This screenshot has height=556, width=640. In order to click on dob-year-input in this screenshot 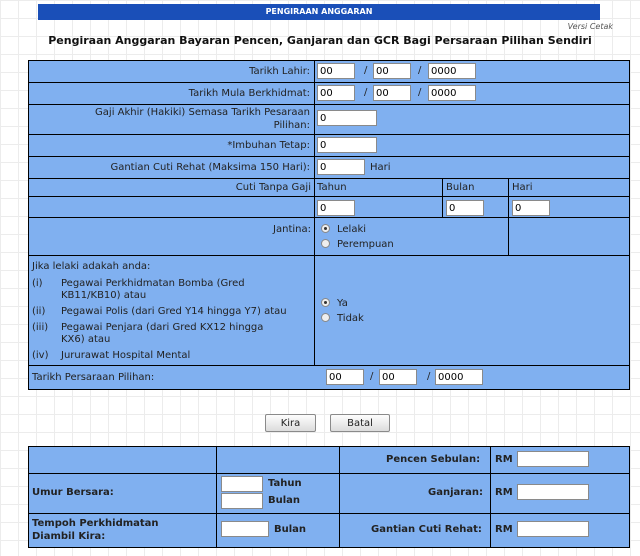, I will do `click(452, 71)`.